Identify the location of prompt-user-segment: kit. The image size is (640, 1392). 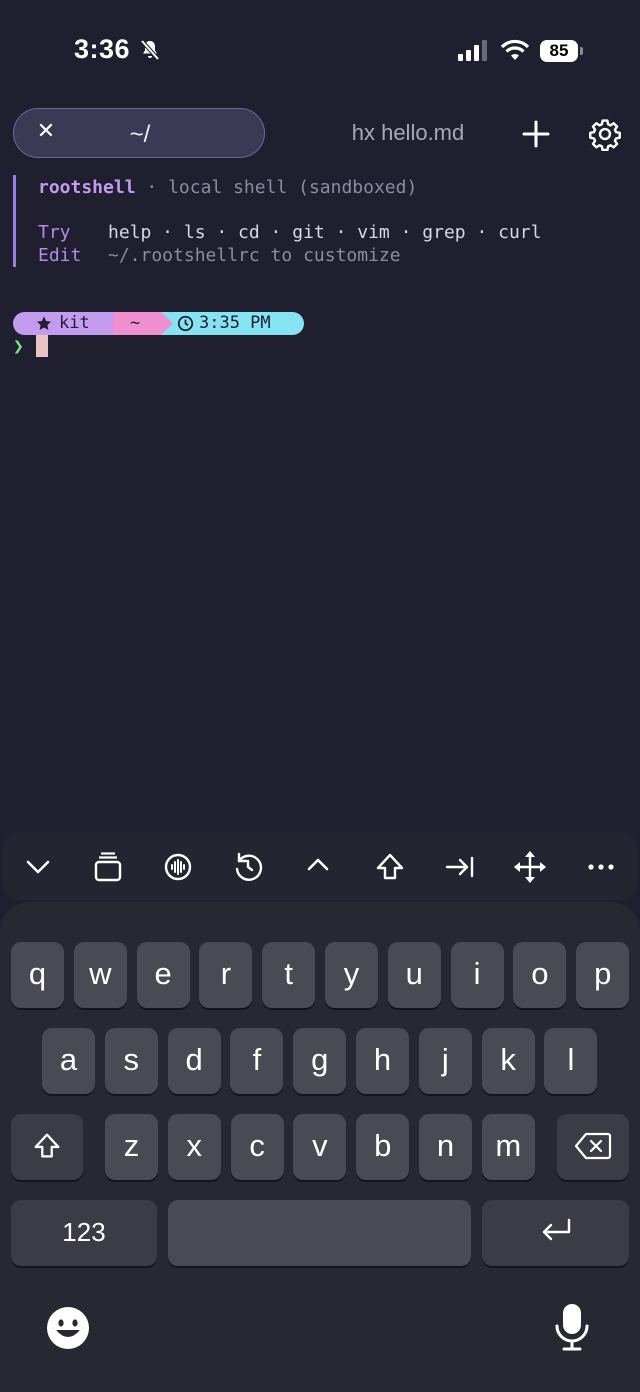
(67, 323).